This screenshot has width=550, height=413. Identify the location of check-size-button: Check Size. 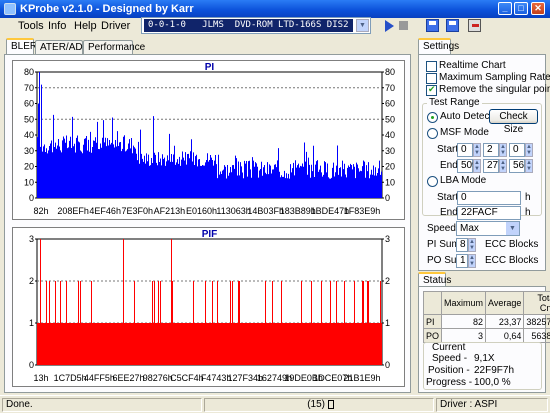
(513, 122).